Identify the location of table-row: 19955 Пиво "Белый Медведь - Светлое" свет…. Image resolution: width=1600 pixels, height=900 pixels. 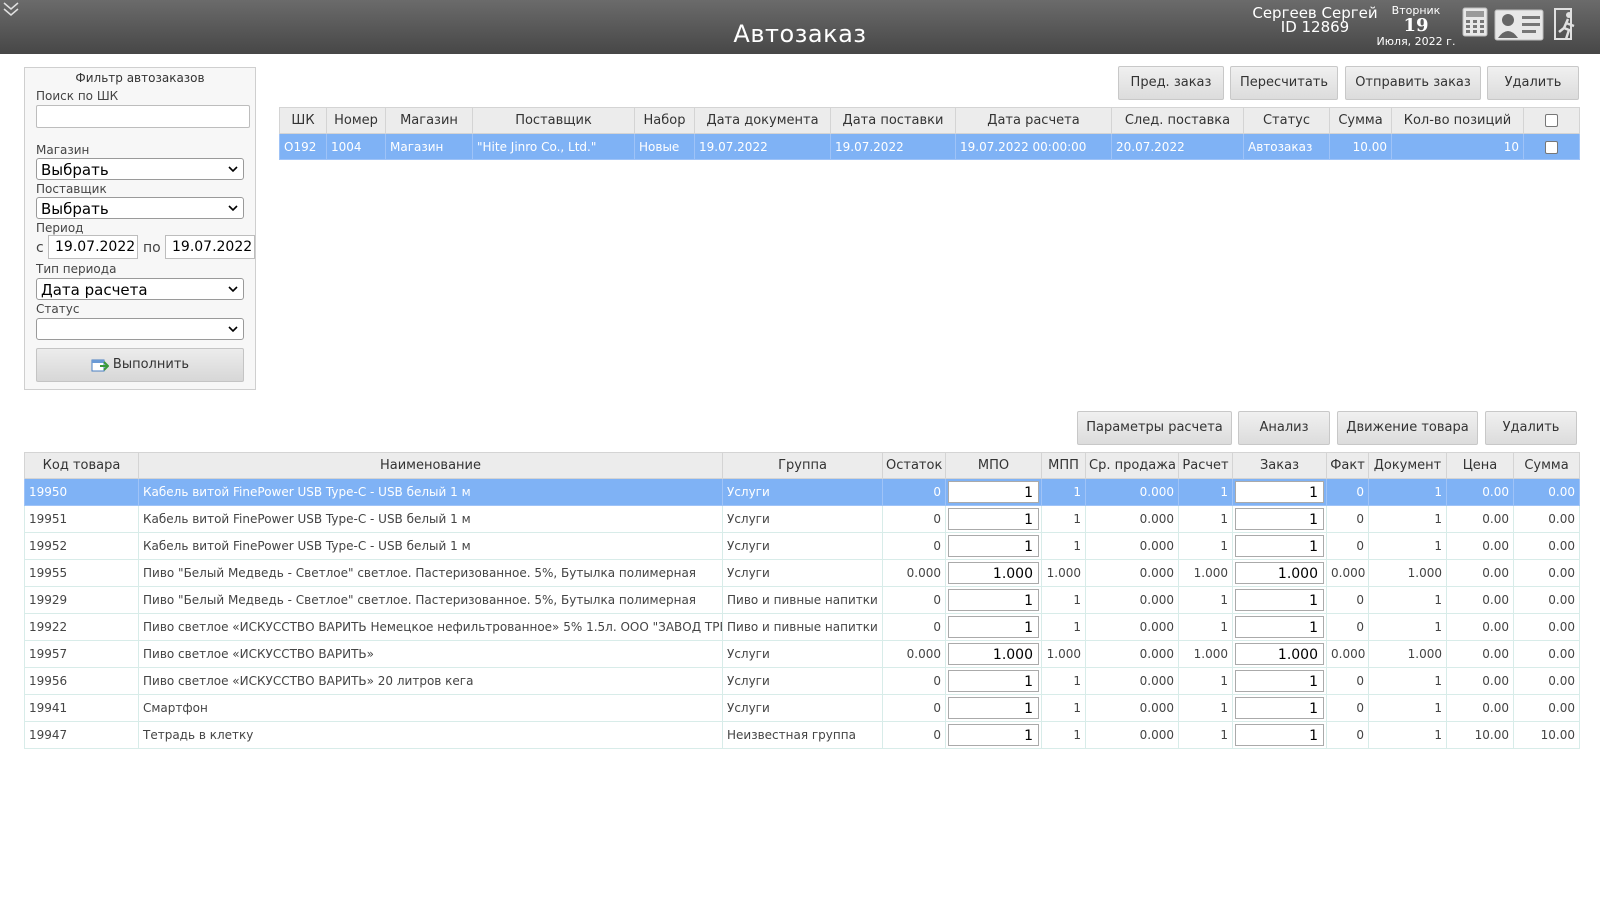
(802, 573).